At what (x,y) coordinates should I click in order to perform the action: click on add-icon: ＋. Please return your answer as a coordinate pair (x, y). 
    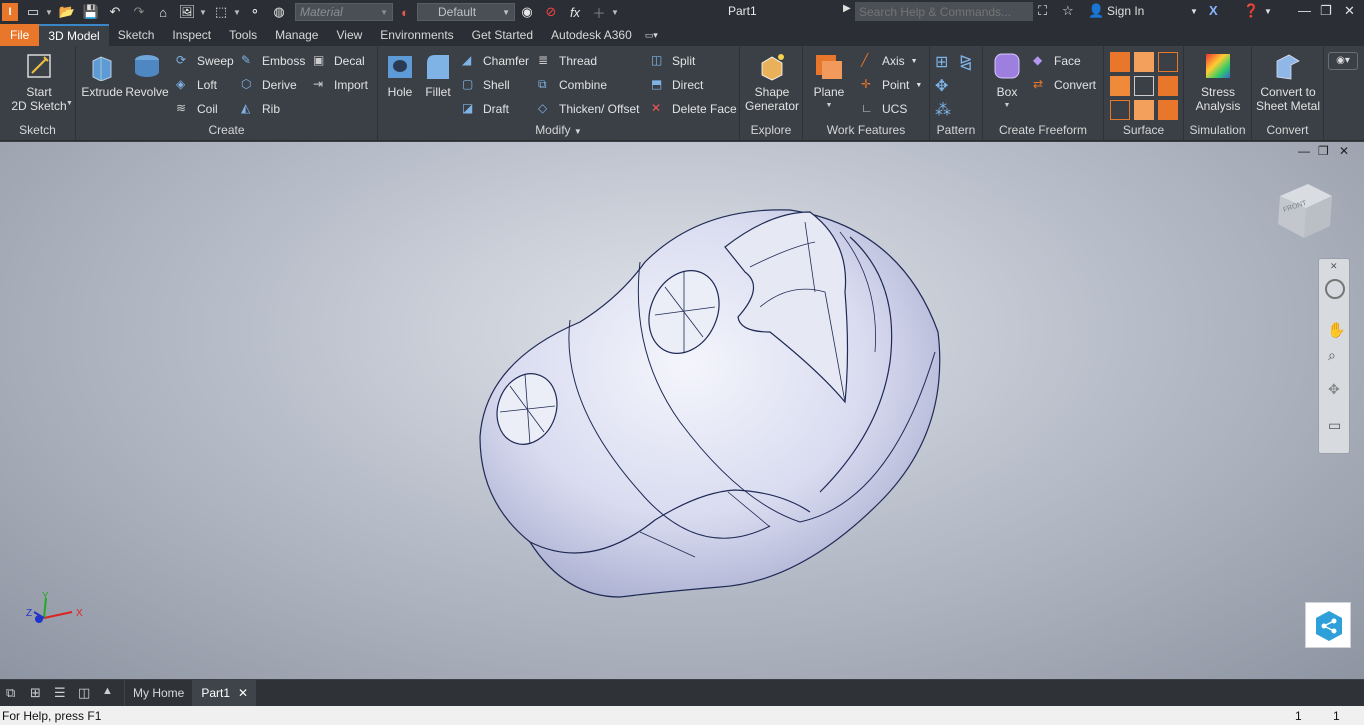
    Looking at the image, I should click on (599, 12).